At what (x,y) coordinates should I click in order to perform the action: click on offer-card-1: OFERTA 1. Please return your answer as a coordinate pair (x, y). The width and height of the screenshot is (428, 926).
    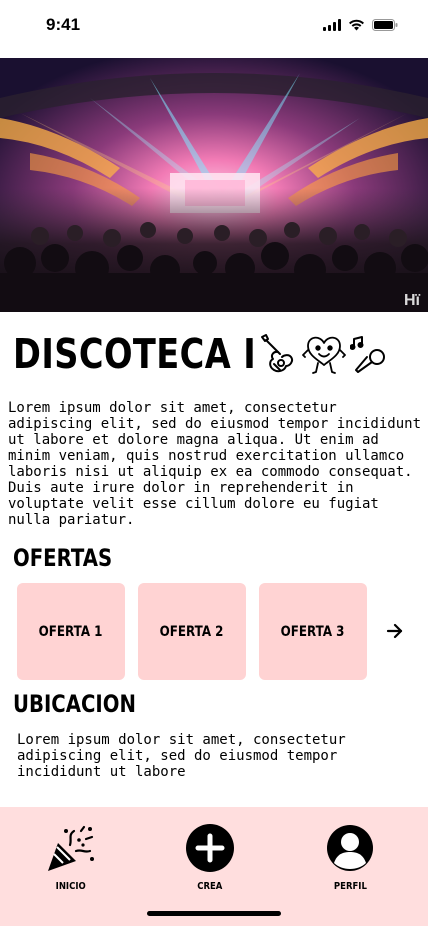
    Looking at the image, I should click on (71, 631).